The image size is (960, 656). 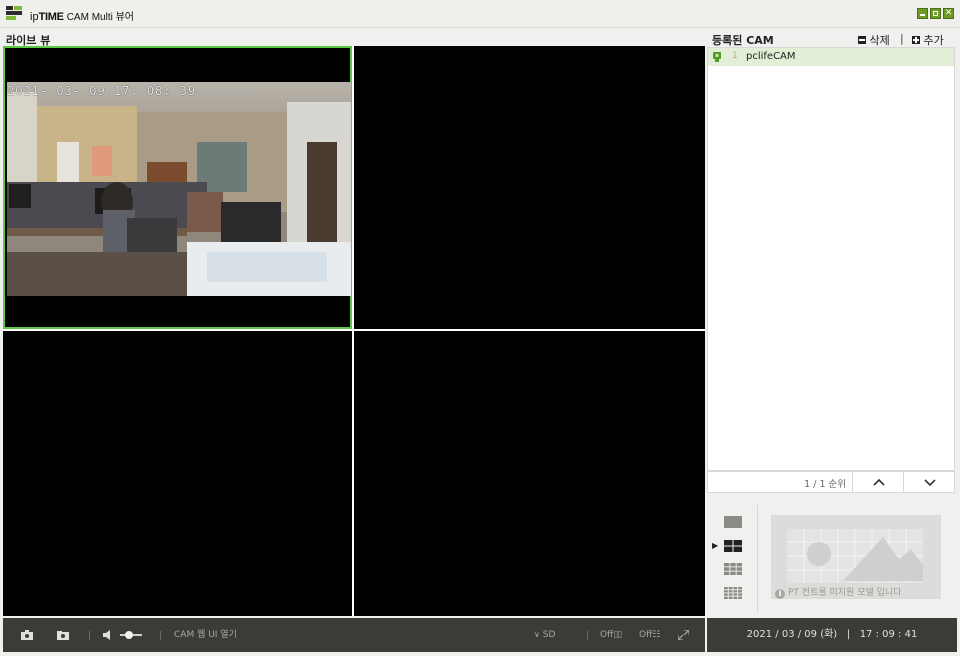 I want to click on record-icon: ▯▯, so click(x=617, y=635).